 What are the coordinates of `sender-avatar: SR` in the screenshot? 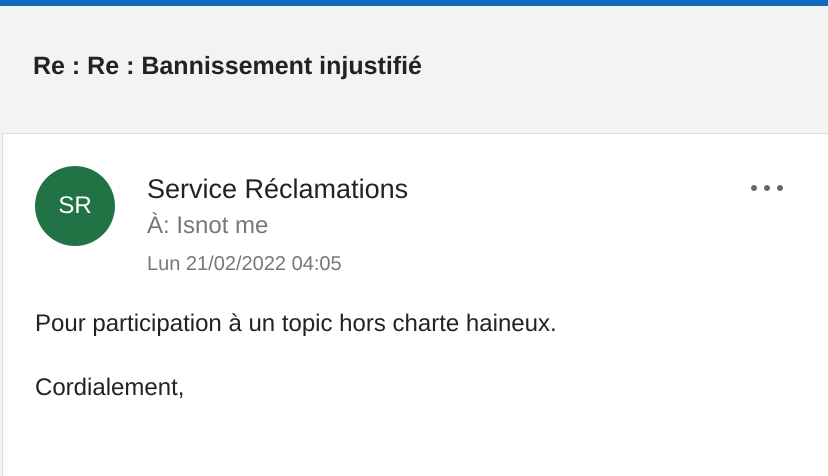 It's located at (75, 206).